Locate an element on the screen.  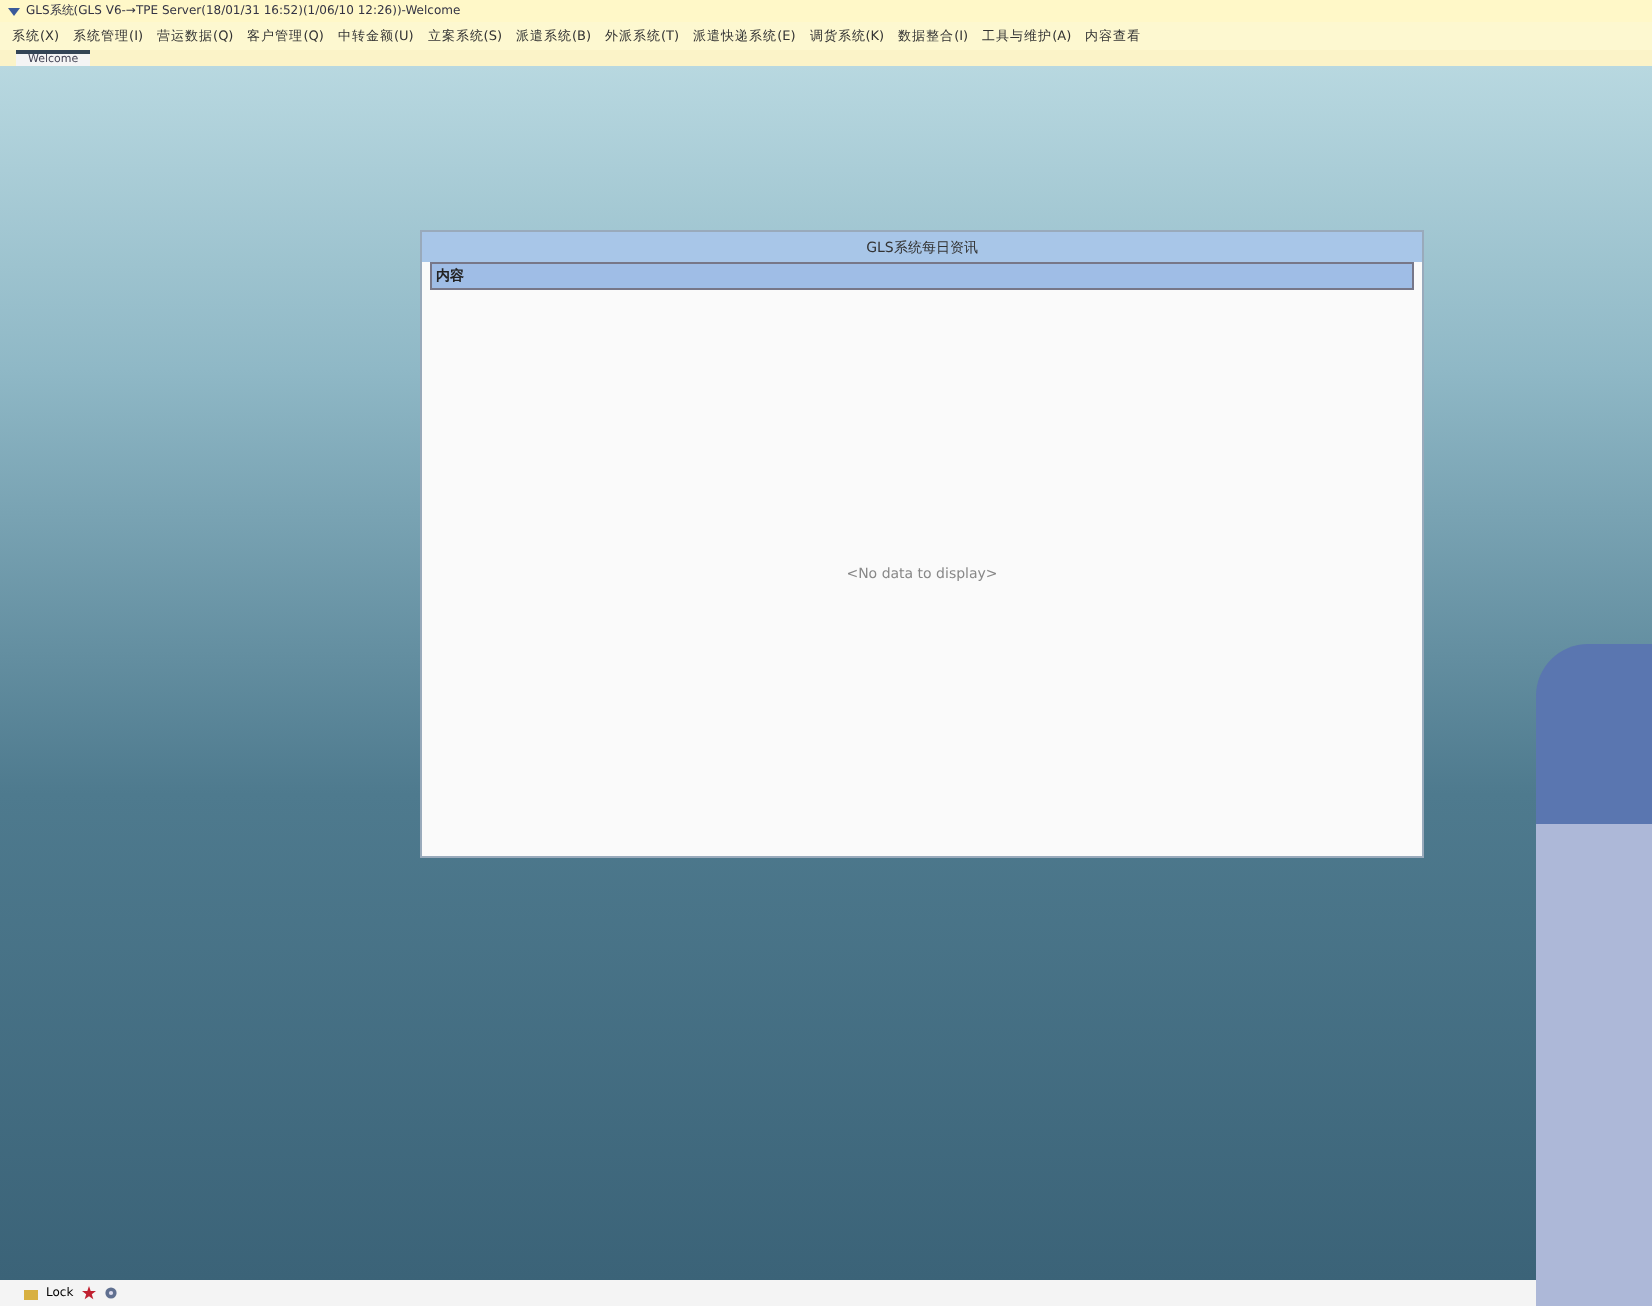
app-icon is located at coordinates (14, 11).